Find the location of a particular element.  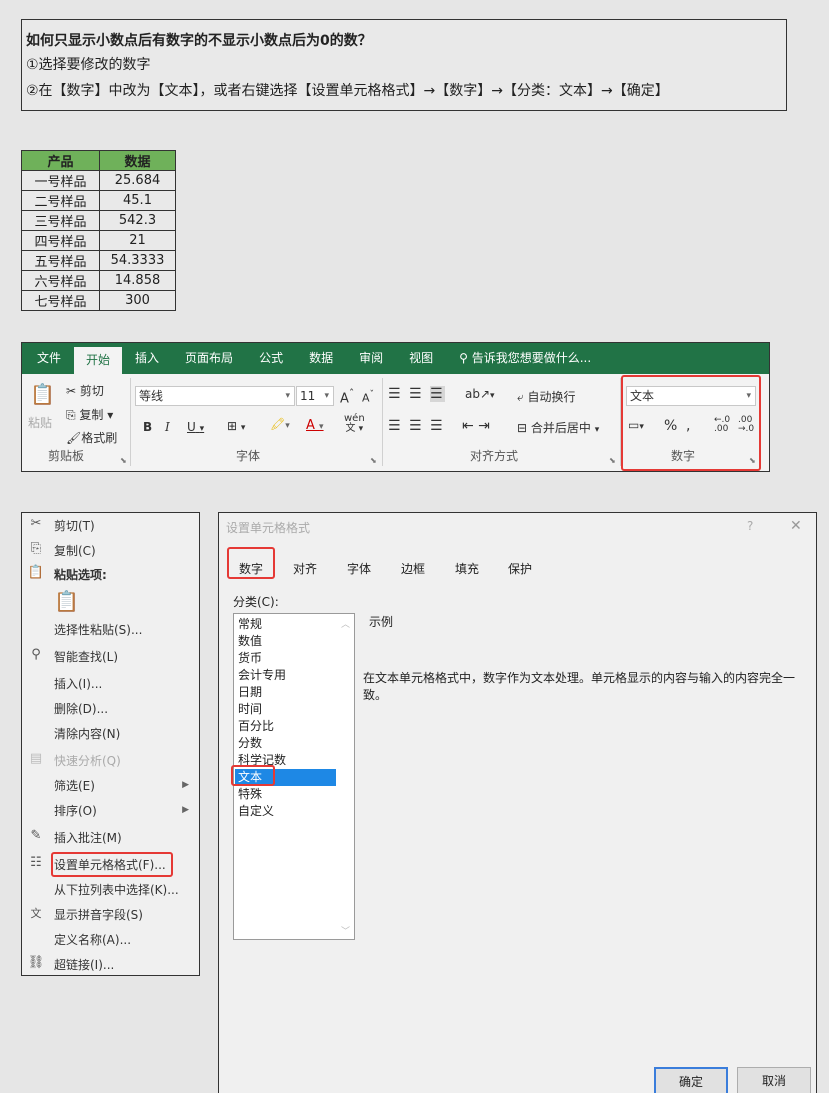

phonetic-icon: wén 文 ▾ is located at coordinates (354, 424).